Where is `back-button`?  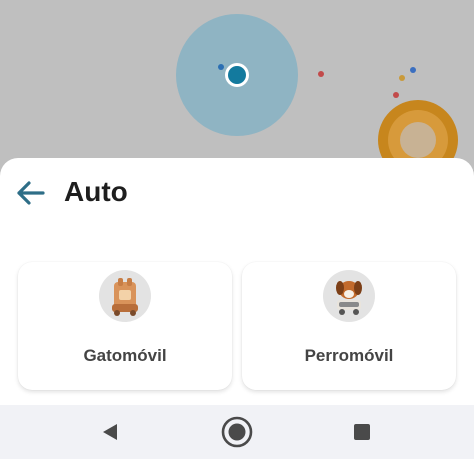 back-button is located at coordinates (31, 193).